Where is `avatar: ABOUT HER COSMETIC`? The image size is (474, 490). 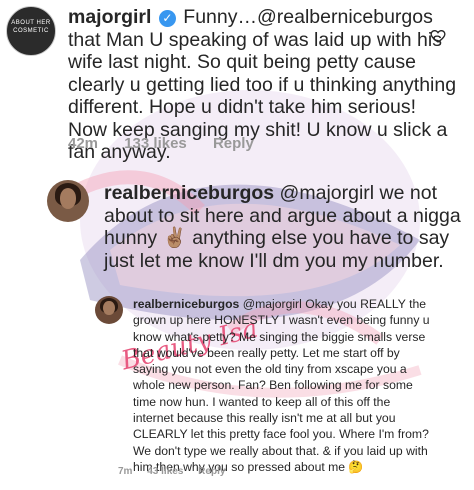 avatar: ABOUT HER COSMETIC is located at coordinates (31, 31).